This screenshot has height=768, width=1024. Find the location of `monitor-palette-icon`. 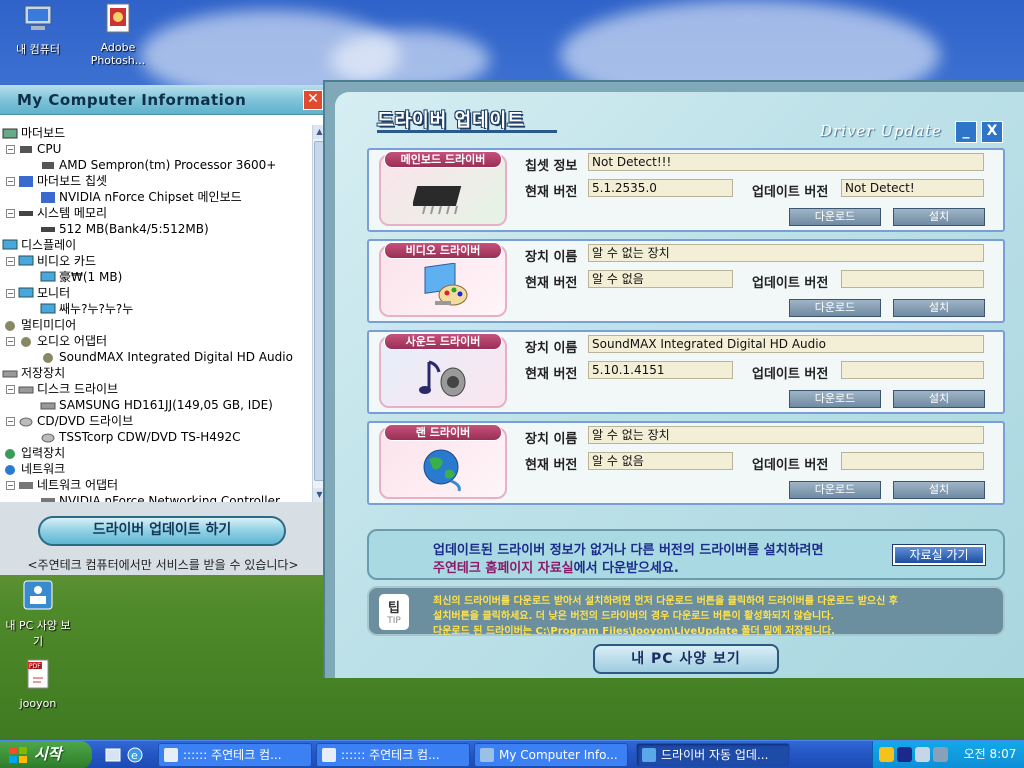

monitor-palette-icon is located at coordinates (446, 284).